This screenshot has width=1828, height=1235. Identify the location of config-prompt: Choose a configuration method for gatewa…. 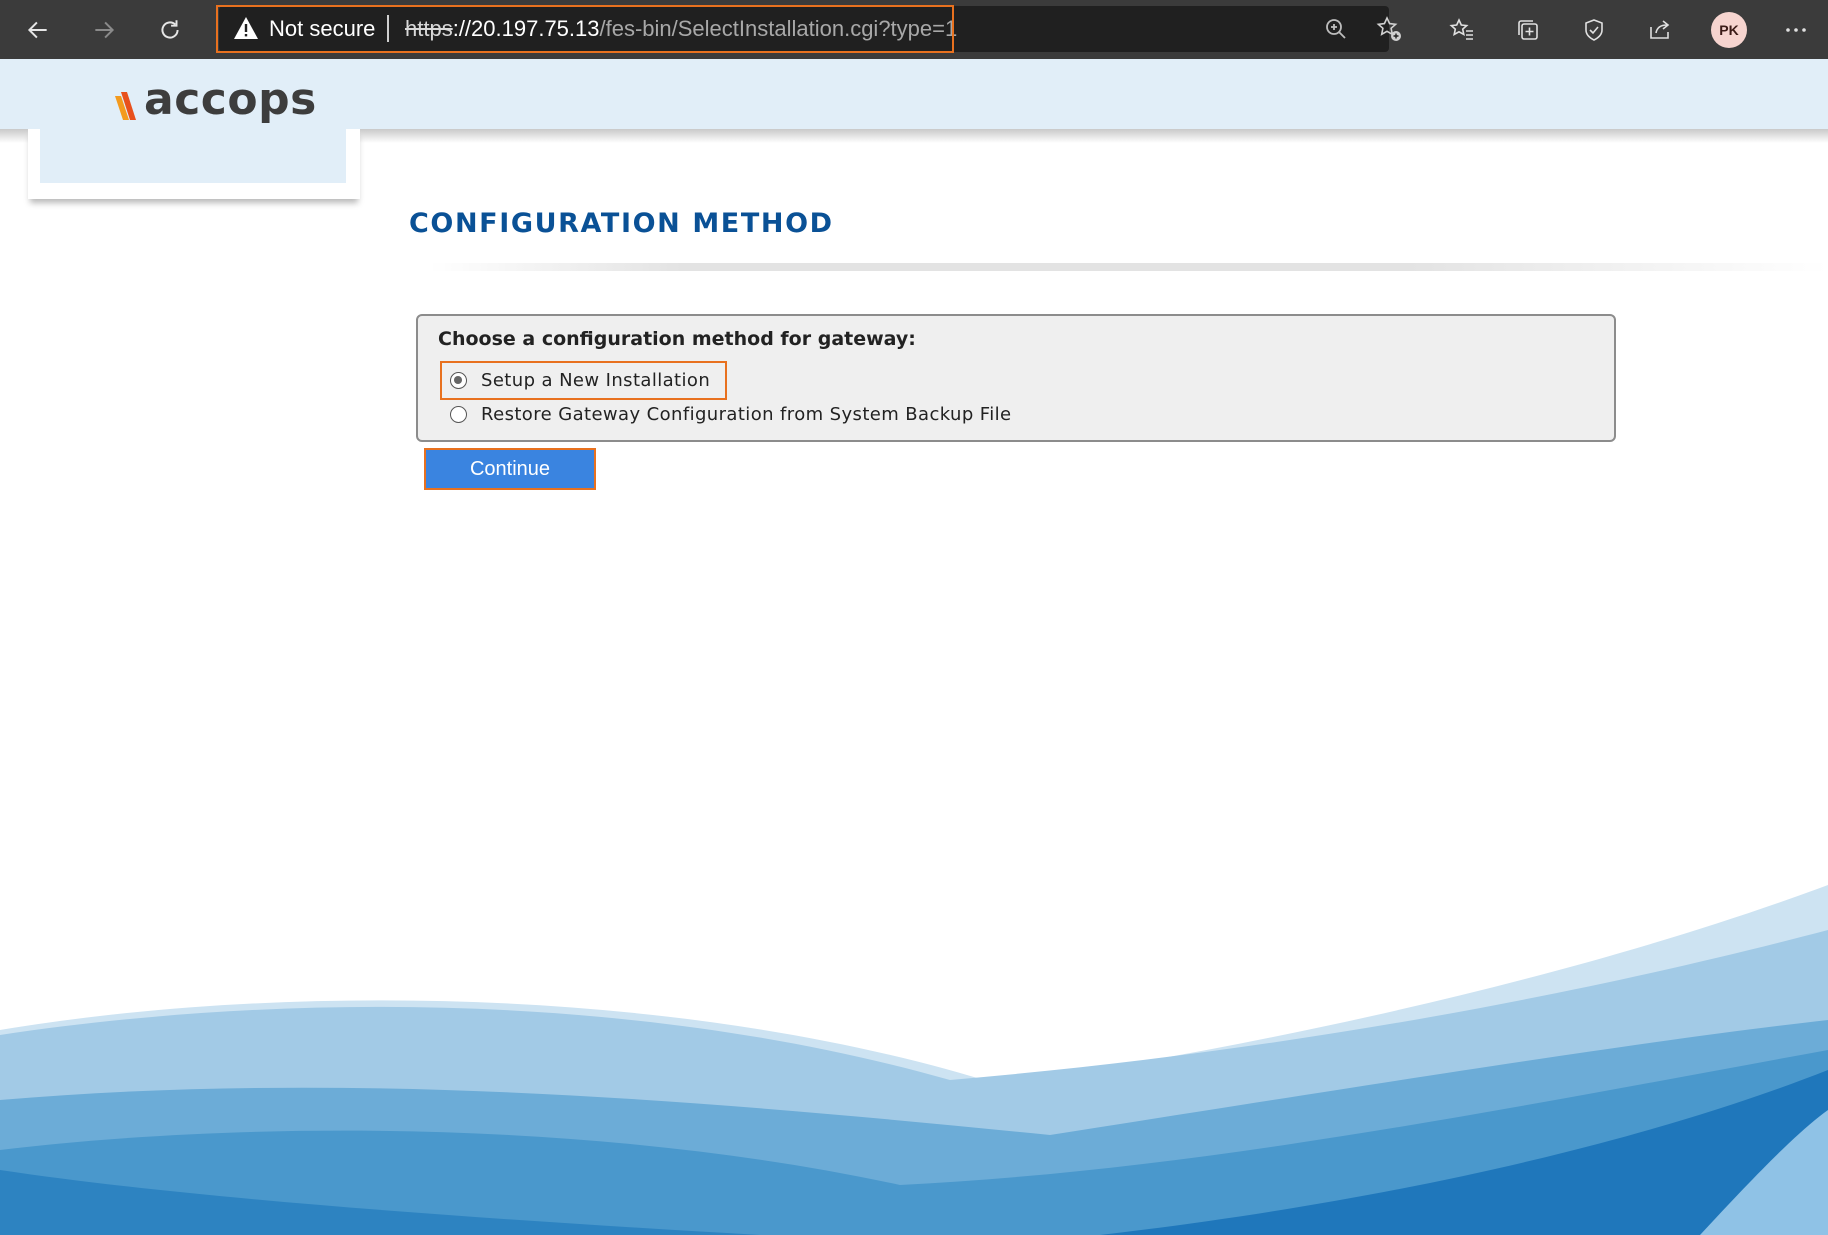
(677, 339).